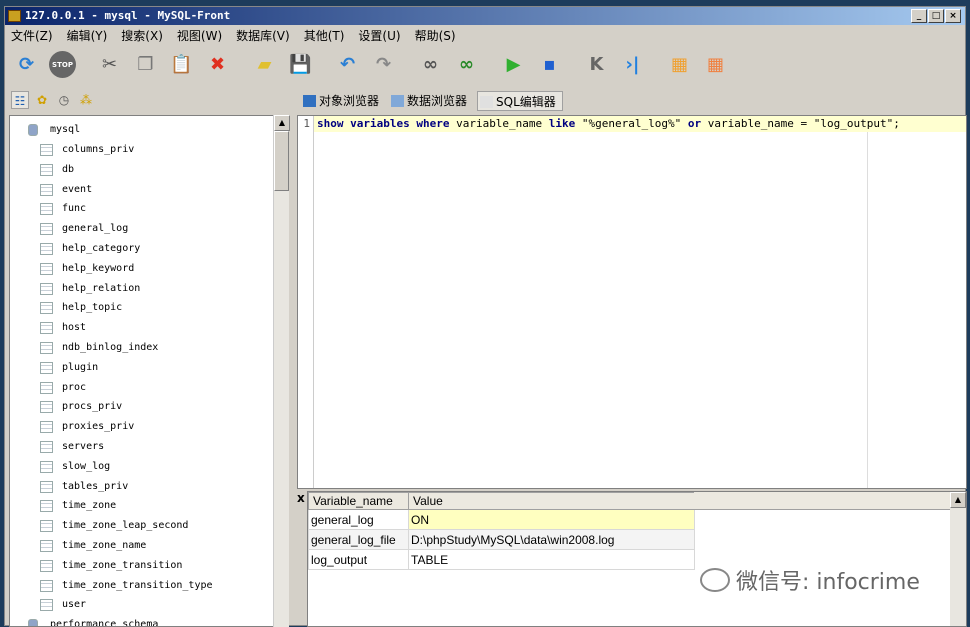  Describe the element at coordinates (306, 123) in the screenshot. I see `line-number: 1` at that location.